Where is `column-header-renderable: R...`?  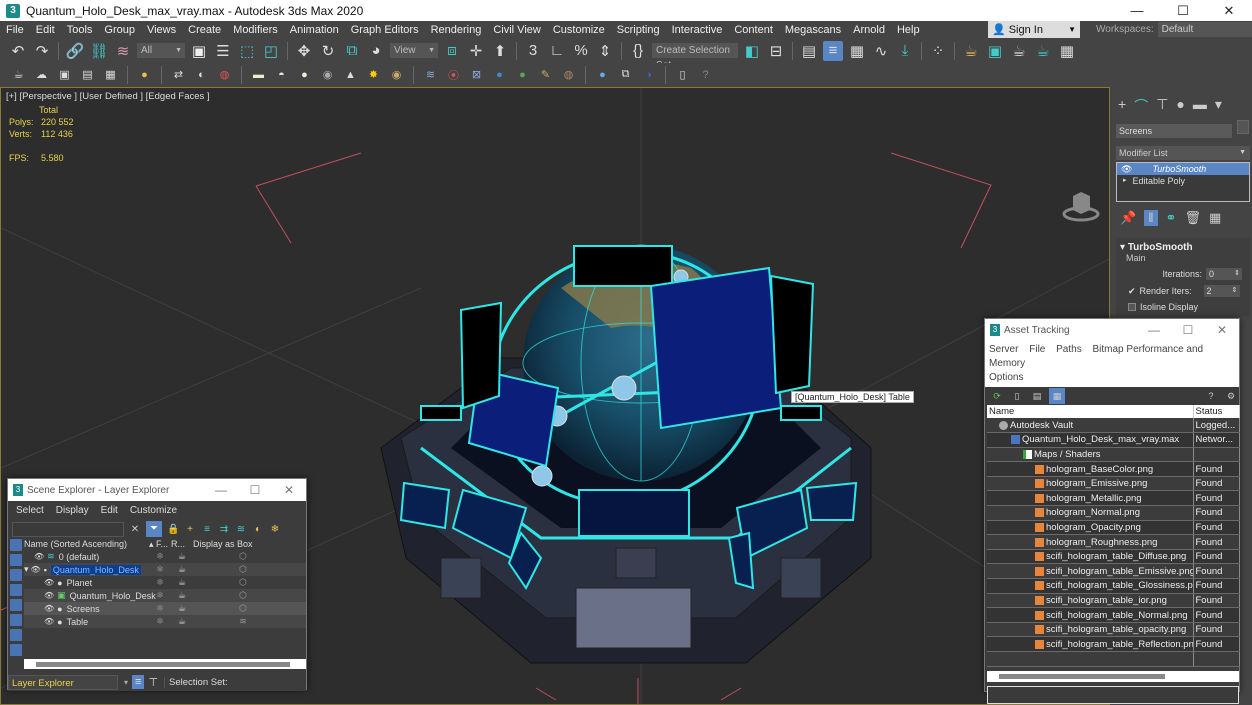 column-header-renderable: R... is located at coordinates (182, 544).